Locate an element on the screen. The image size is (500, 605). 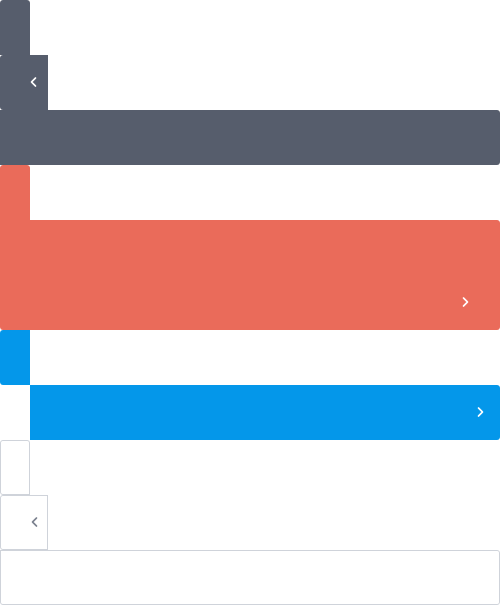
dark-bar is located at coordinates (250, 137).